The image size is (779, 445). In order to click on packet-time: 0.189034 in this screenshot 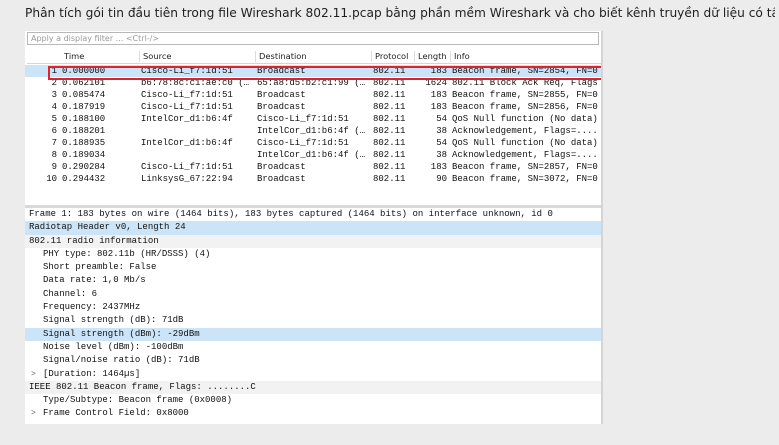, I will do `click(84, 155)`.